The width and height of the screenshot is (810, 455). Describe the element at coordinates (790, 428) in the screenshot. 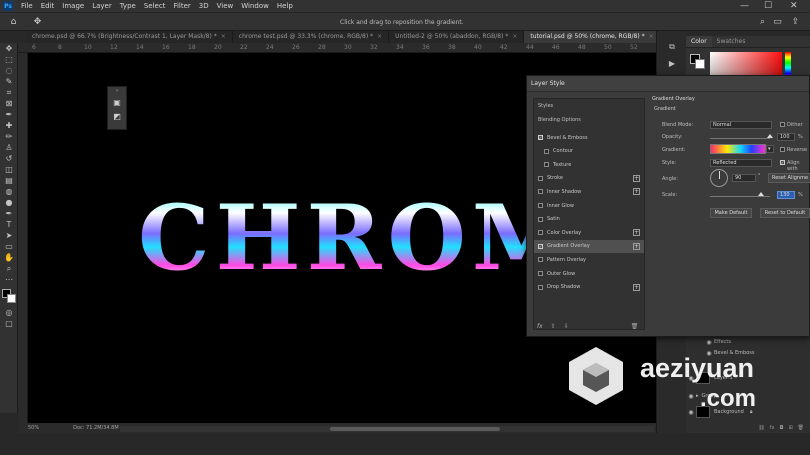

I see `new-layer-icon: ⊞` at that location.